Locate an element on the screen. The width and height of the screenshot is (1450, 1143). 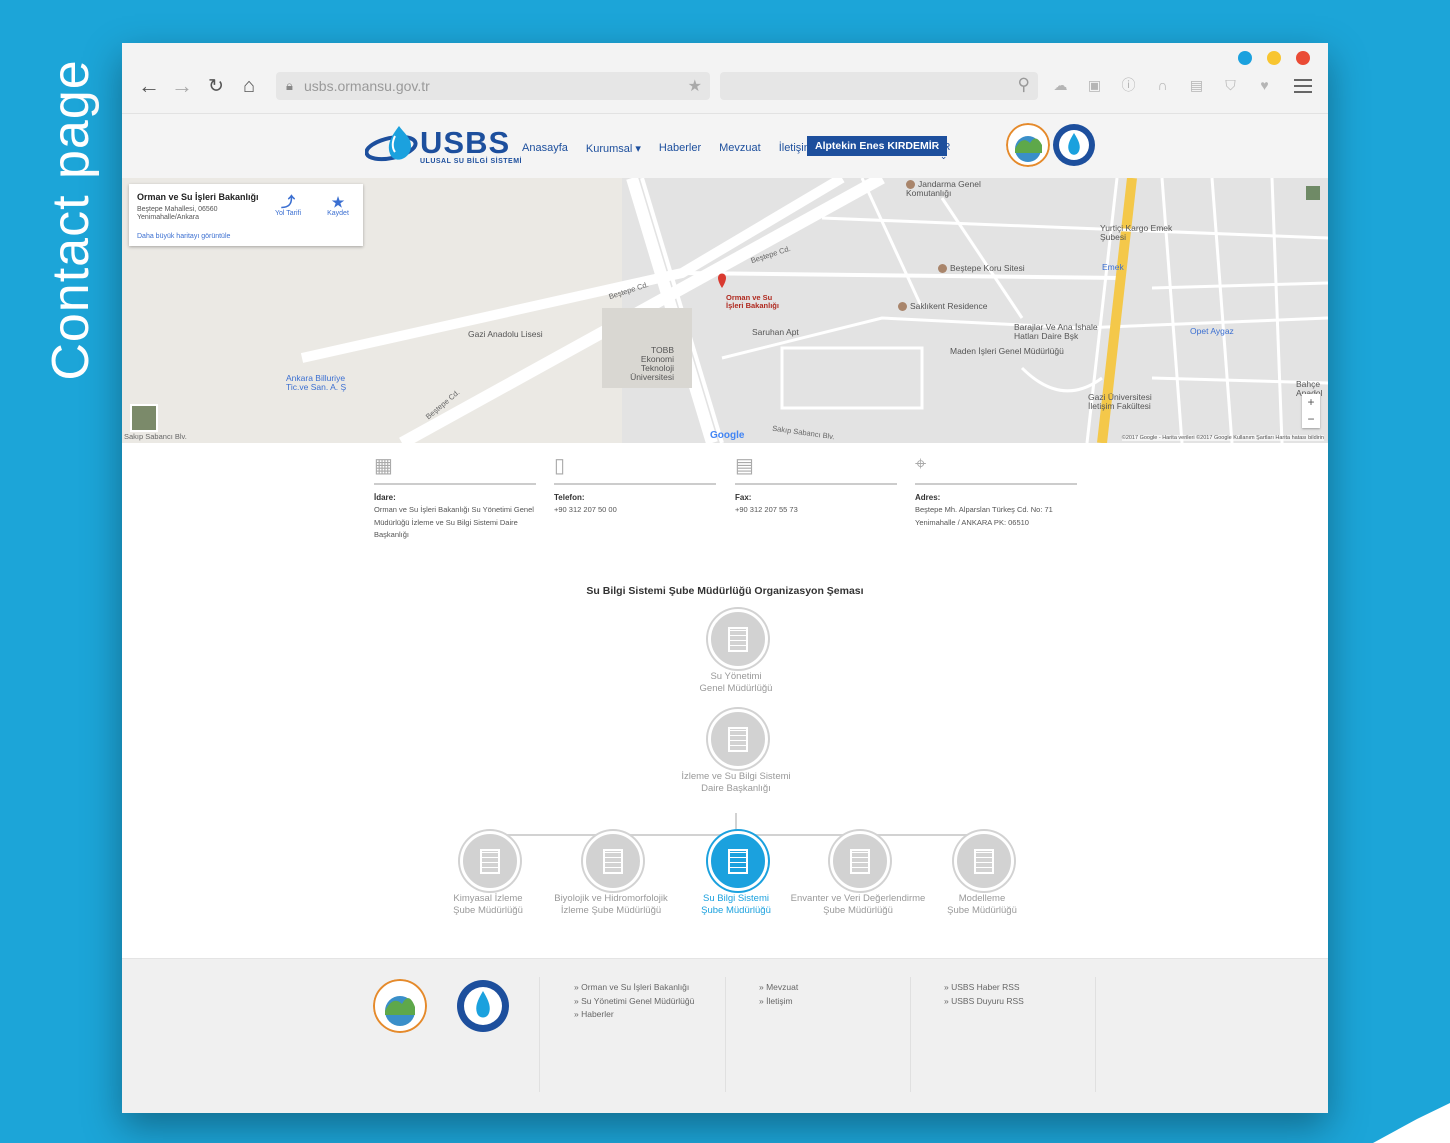
browser-search-field: ⚲ is located at coordinates (879, 86).